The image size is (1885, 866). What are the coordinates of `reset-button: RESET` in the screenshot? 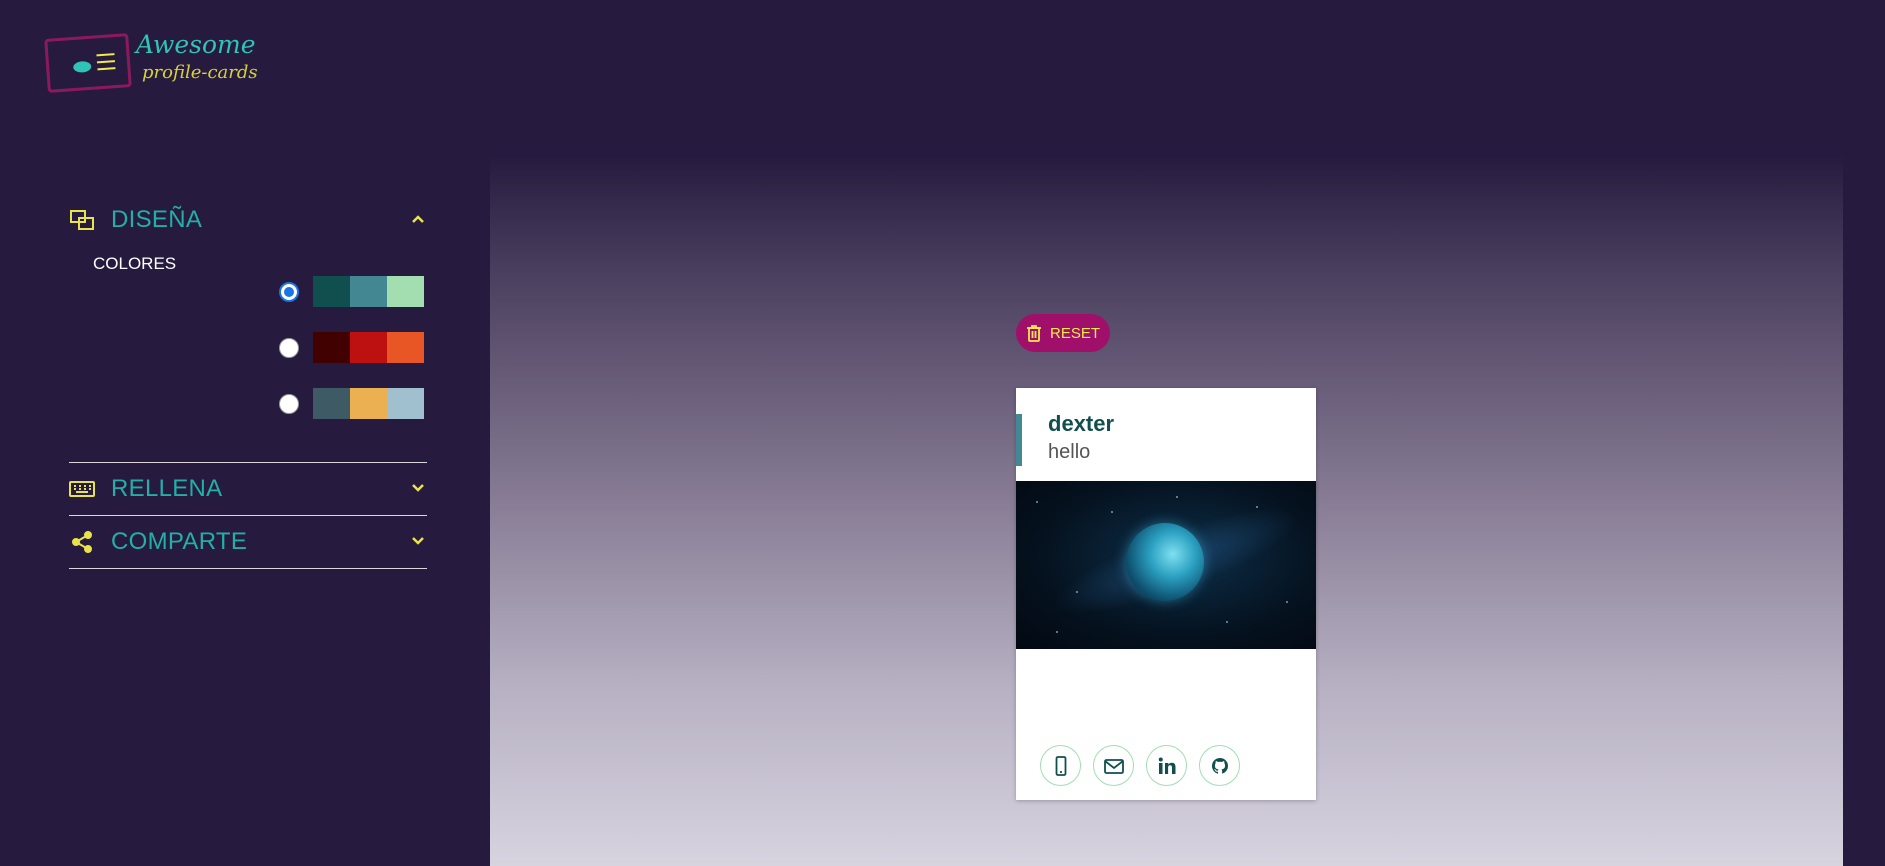 It's located at (1063, 333).